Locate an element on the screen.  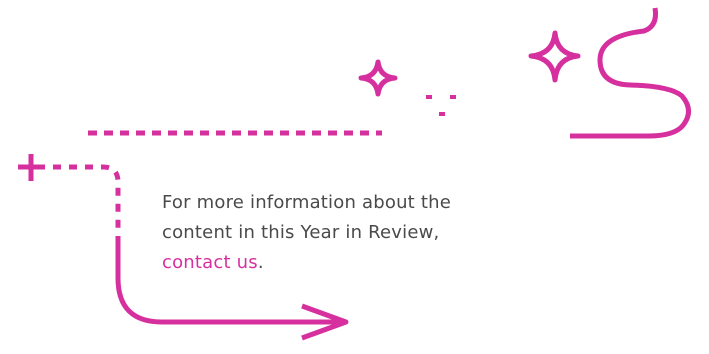
dots-icon is located at coordinates (441, 105).